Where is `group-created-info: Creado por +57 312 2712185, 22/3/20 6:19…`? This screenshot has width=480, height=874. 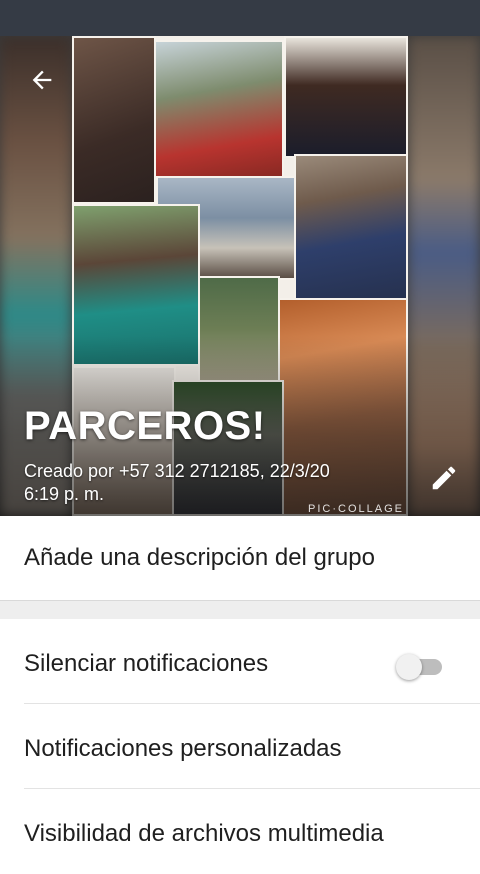 group-created-info: Creado por +57 312 2712185, 22/3/20 6:19… is located at coordinates (199, 483).